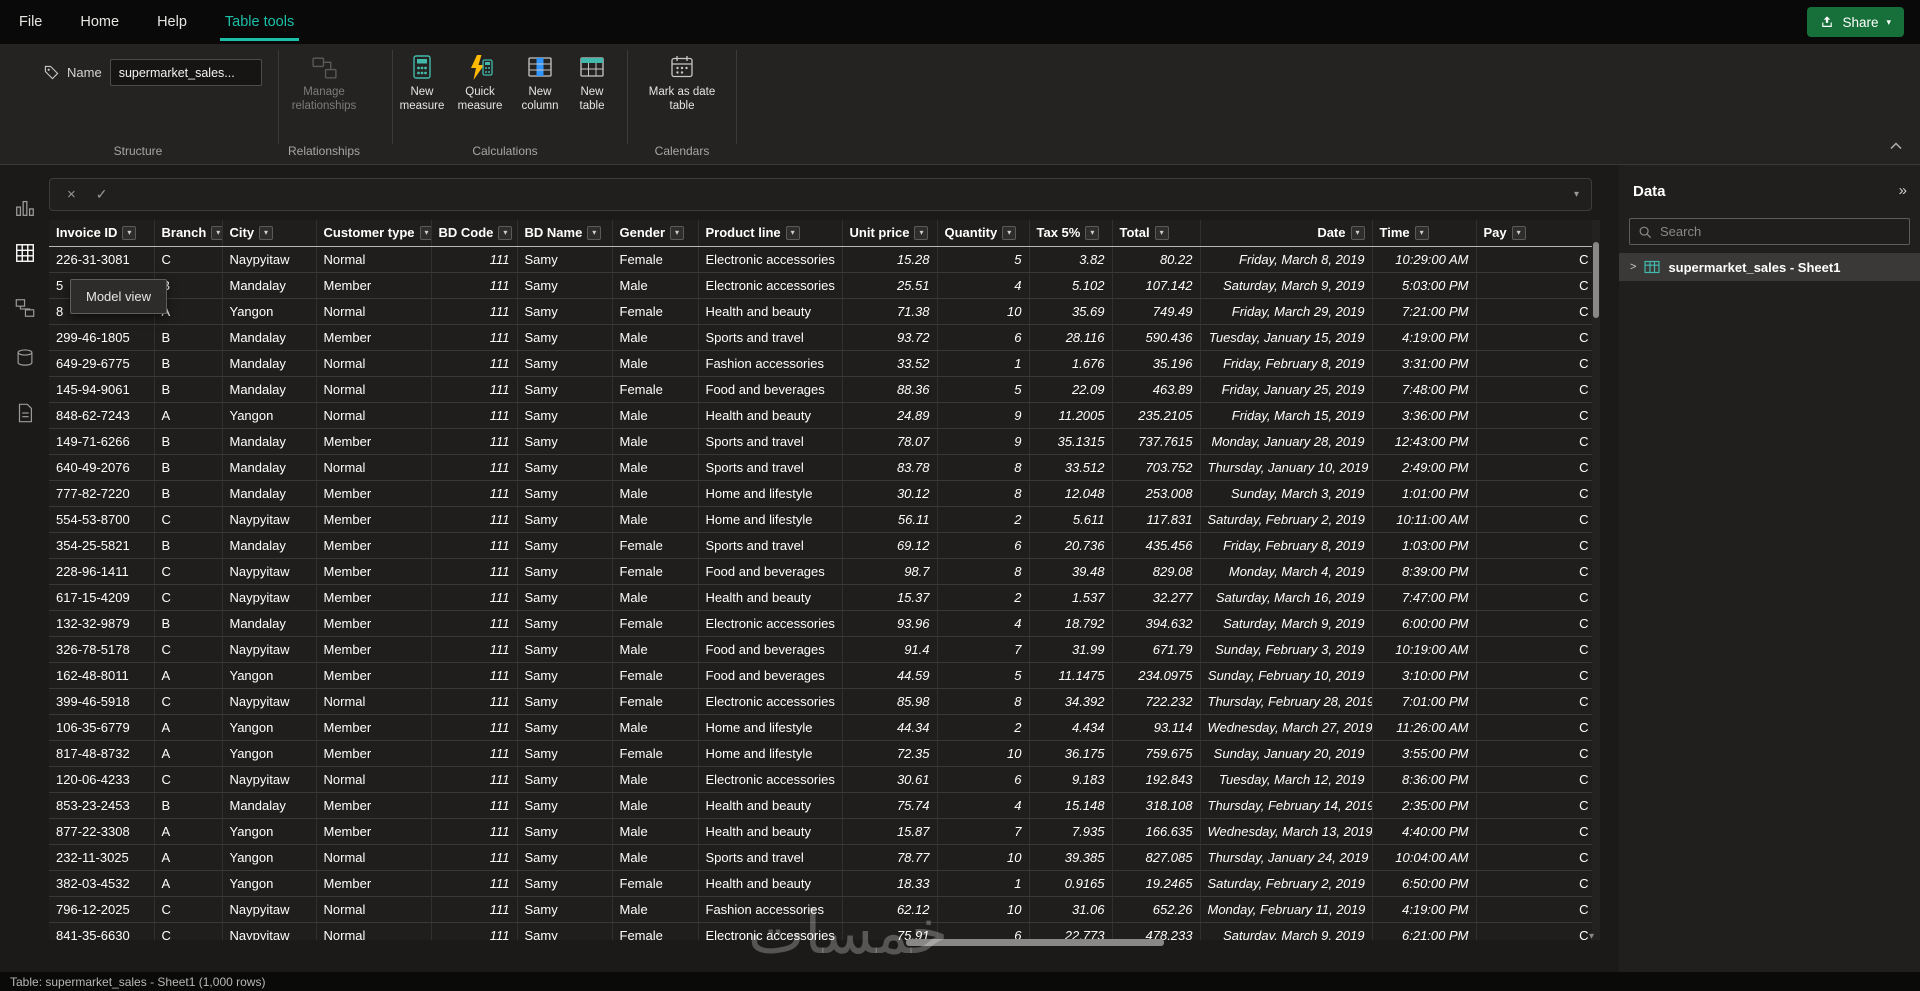 The height and width of the screenshot is (991, 1920). I want to click on column-header-customer-type: Customer type ▾, so click(374, 233).